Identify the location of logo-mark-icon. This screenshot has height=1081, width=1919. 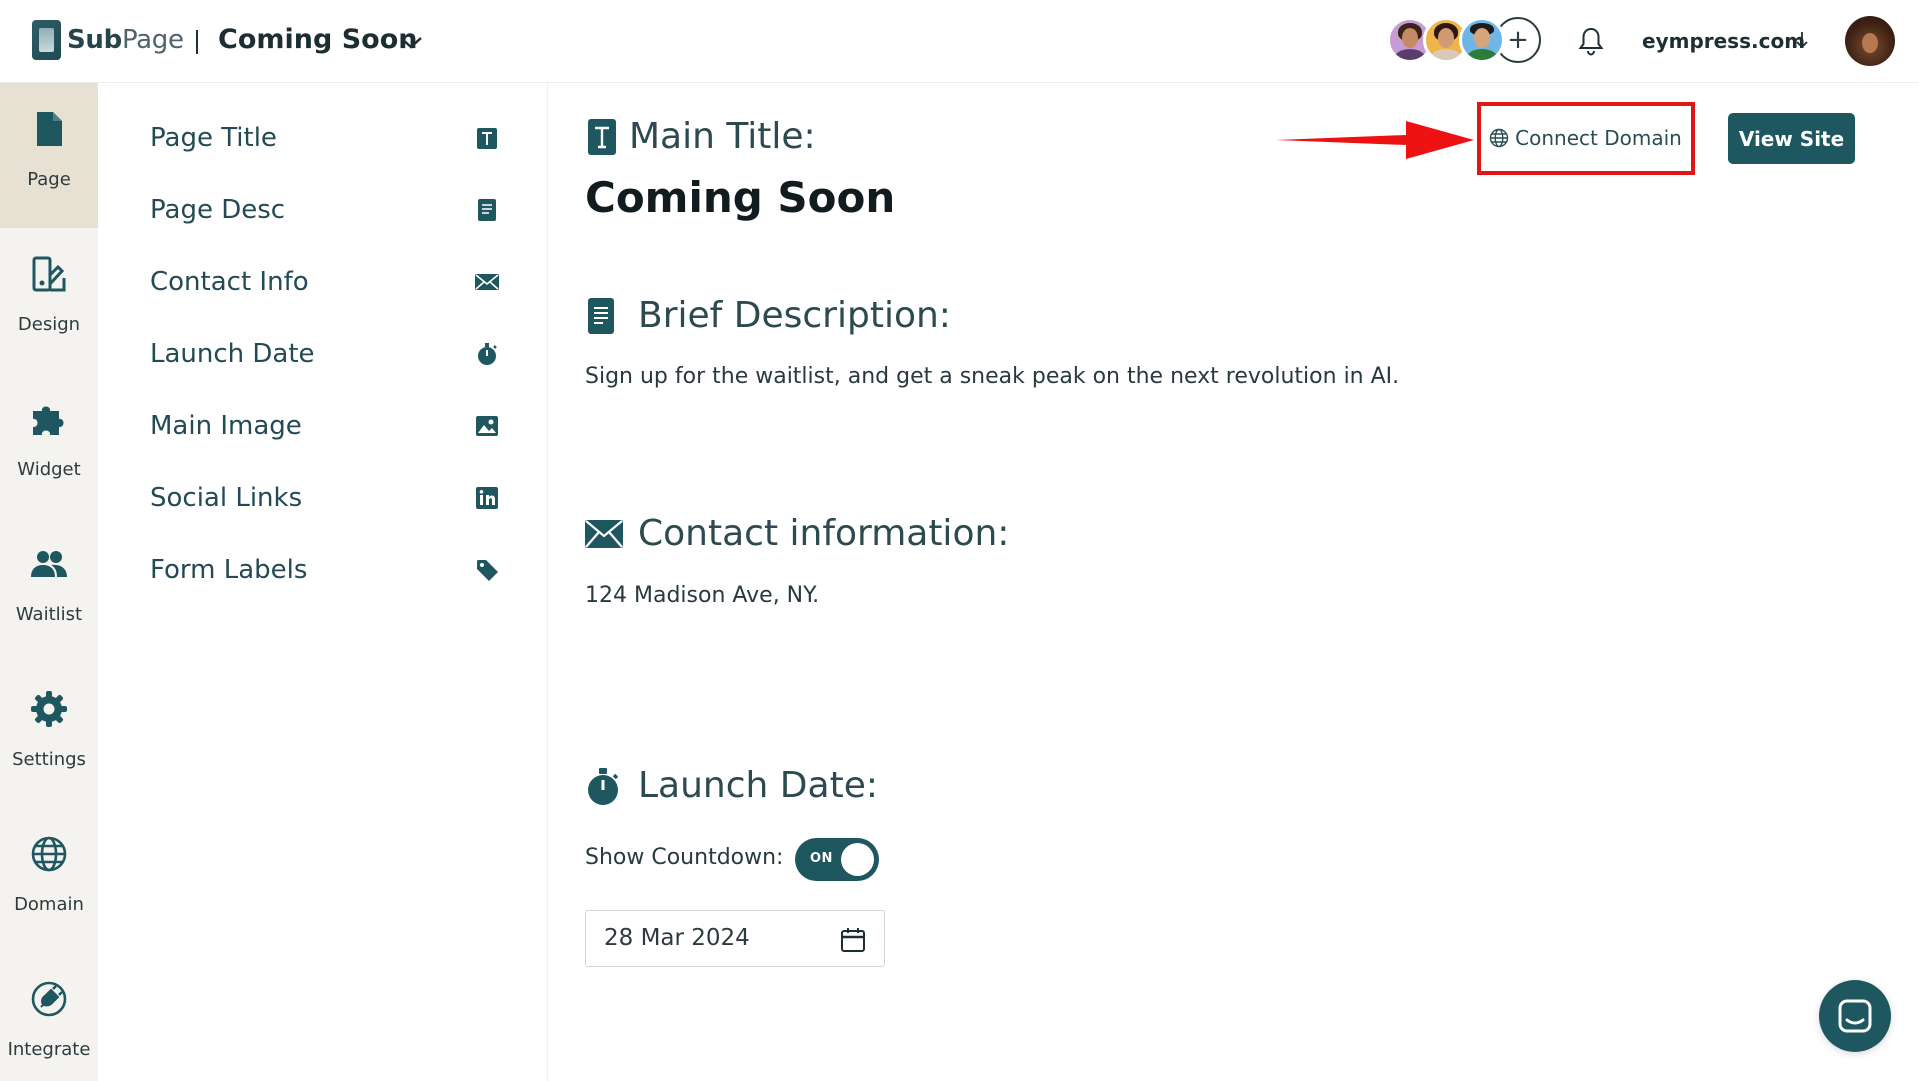
(46, 40).